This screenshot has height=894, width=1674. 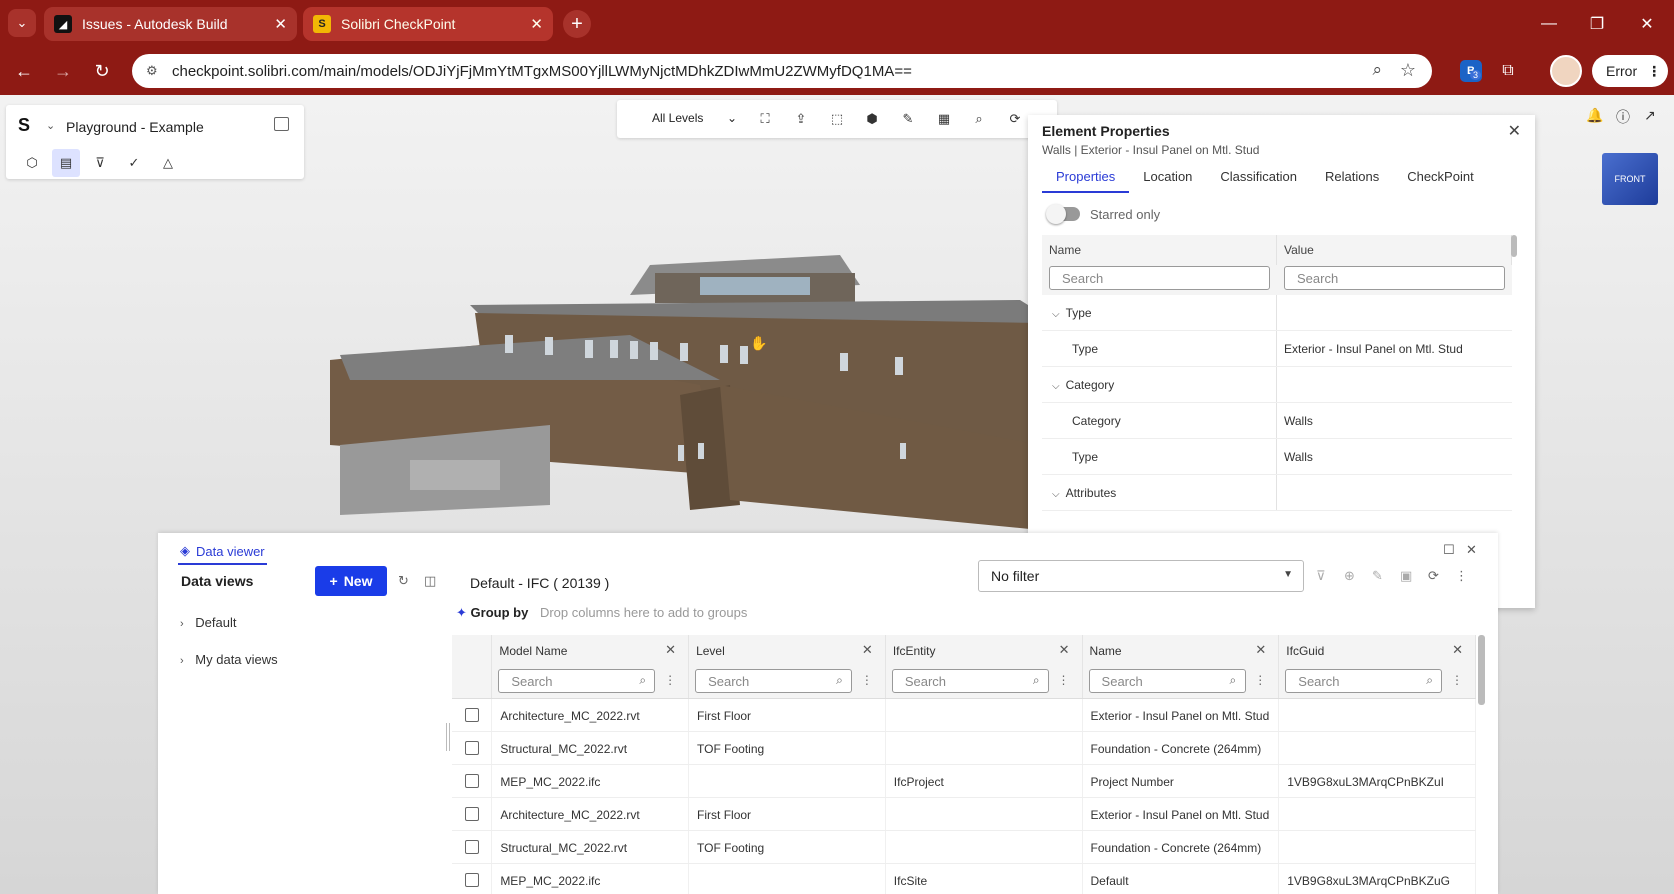 What do you see at coordinates (591, 666) in the screenshot?
I see `column-model-name: Model Name ✕ Search ⌕ ⋮` at bounding box center [591, 666].